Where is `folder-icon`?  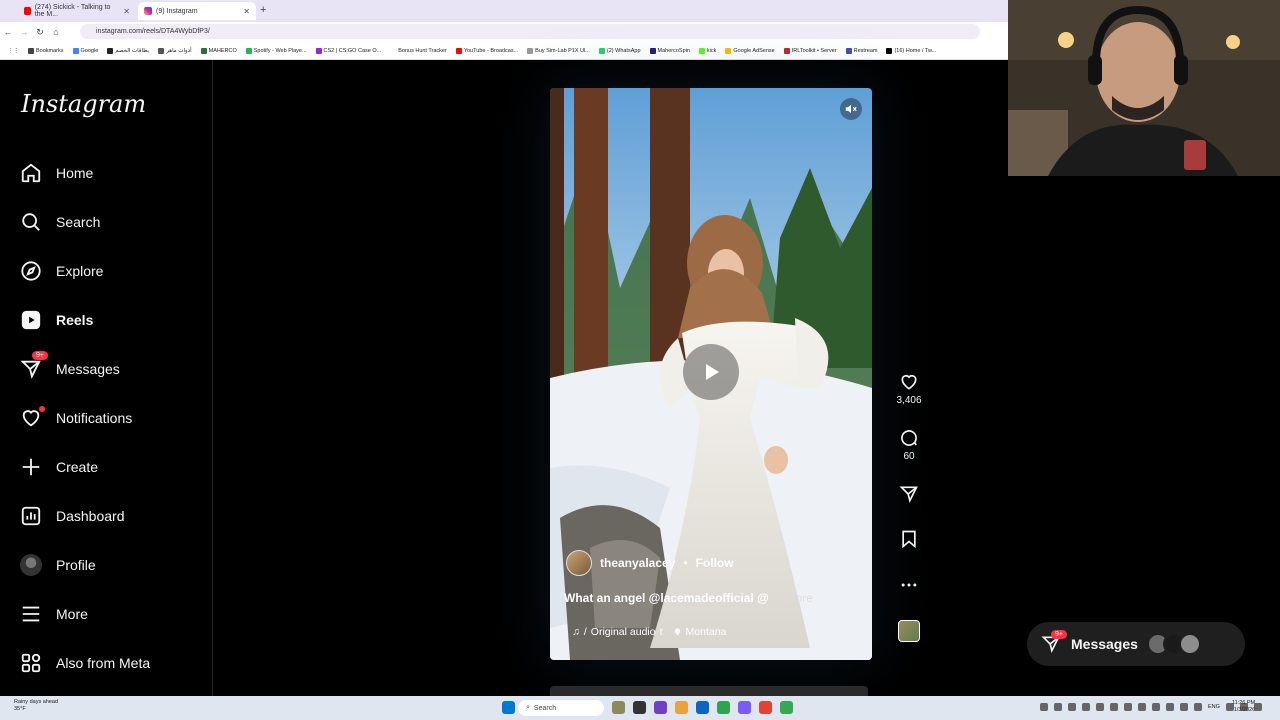
folder-icon is located at coordinates (681, 707).